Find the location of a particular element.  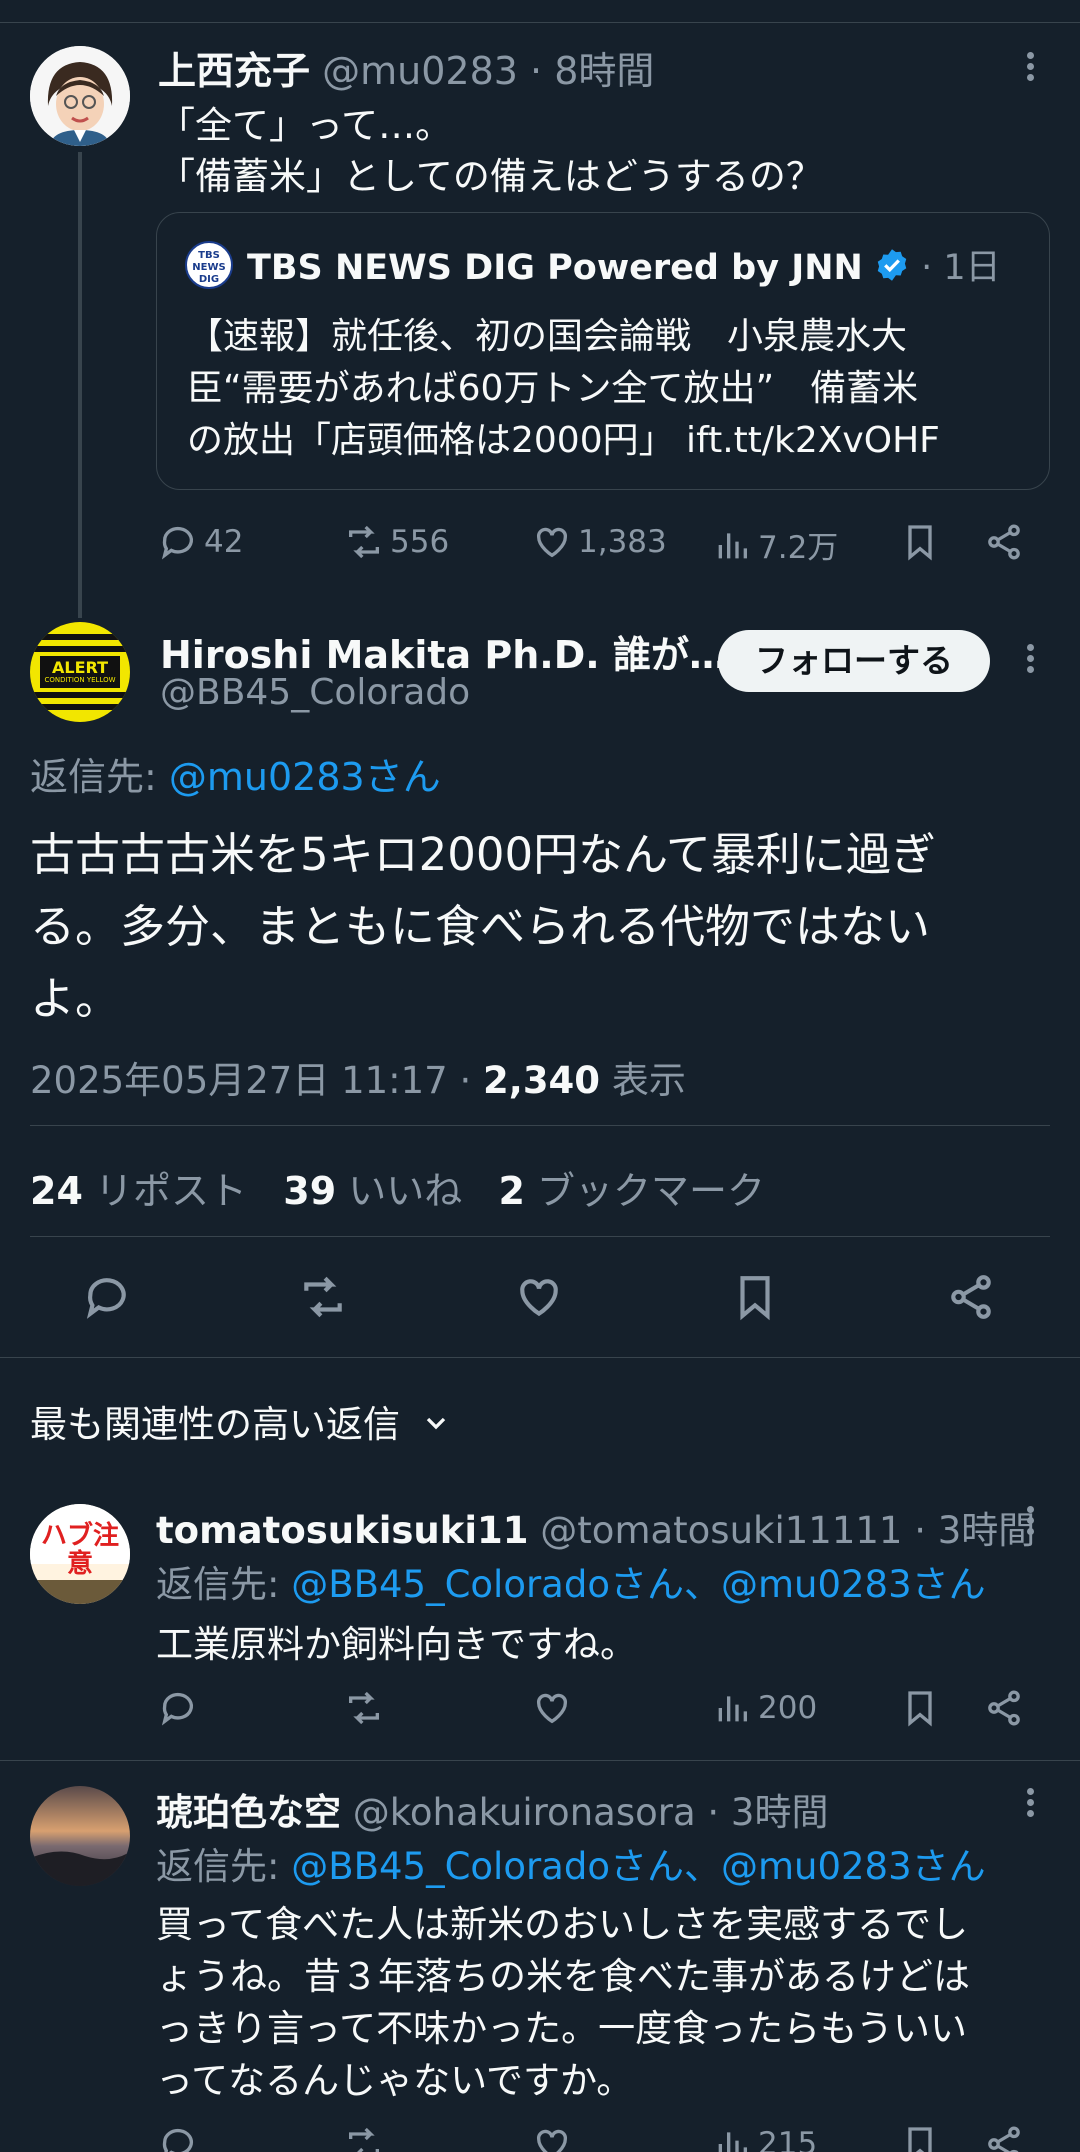

tweet-text-line: 買って食べた人は新米のおいしさを実感するでし is located at coordinates (562, 1924).